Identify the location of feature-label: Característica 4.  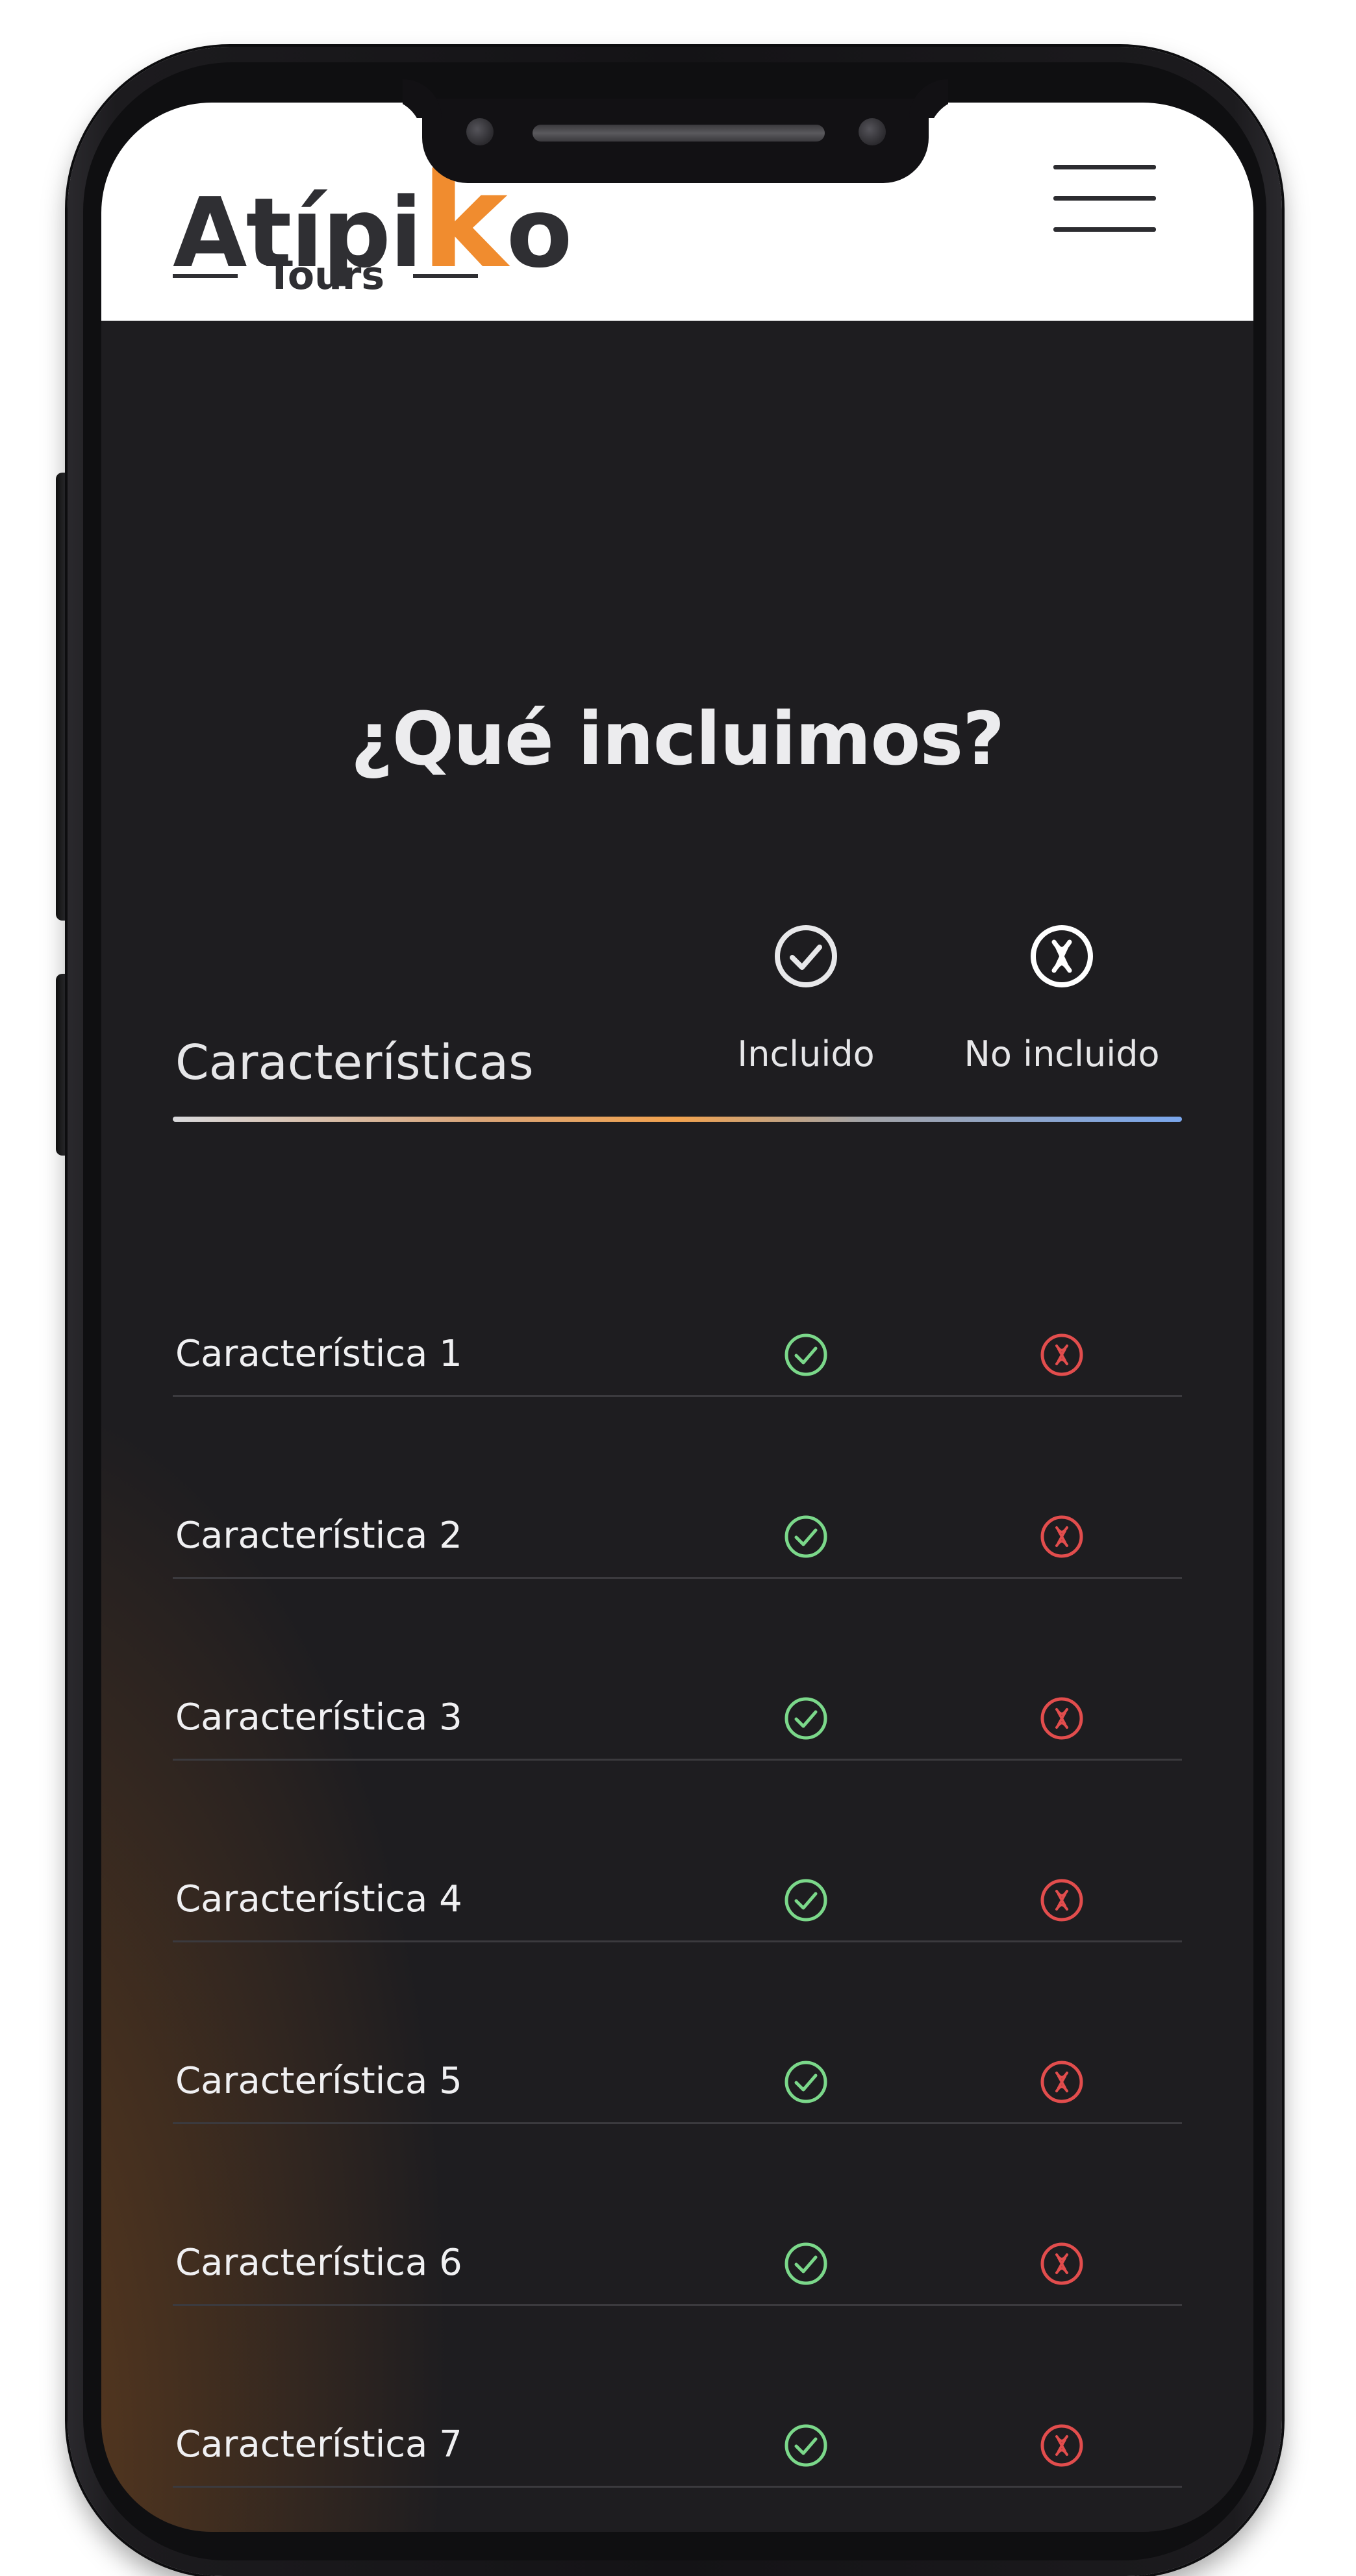
(318, 1899).